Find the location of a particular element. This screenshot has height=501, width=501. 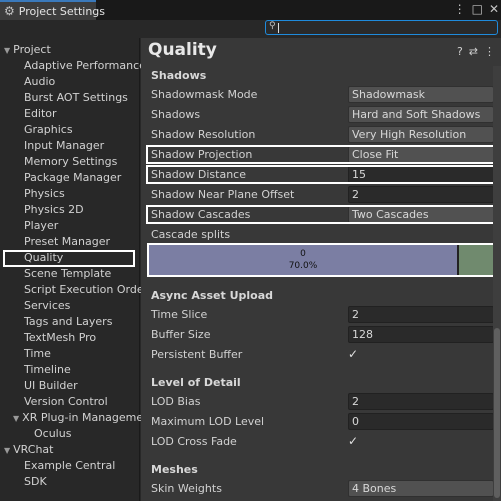

cascade-splits-bar: 0 70.0% is located at coordinates (321, 260).